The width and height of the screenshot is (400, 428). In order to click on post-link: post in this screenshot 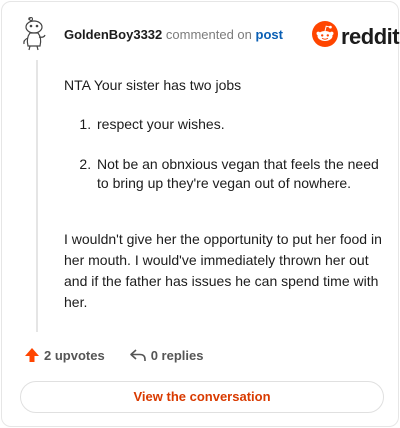, I will do `click(269, 34)`.